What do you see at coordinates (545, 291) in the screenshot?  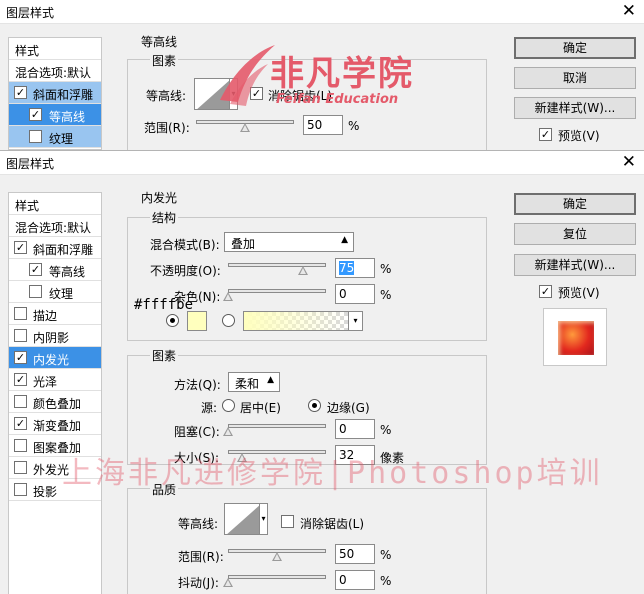 I see `preview-checkbox: ✓` at bounding box center [545, 291].